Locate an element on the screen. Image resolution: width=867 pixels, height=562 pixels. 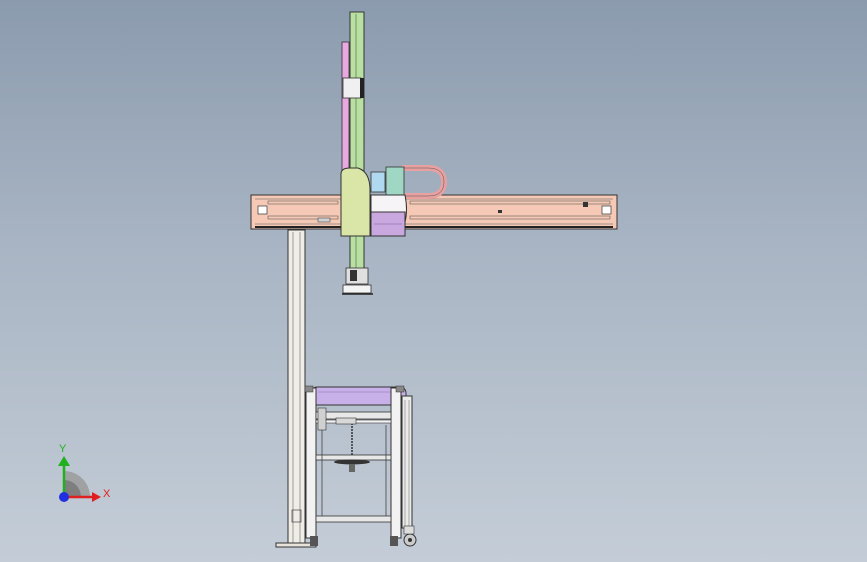
x-axis-label: X is located at coordinates (107, 494).